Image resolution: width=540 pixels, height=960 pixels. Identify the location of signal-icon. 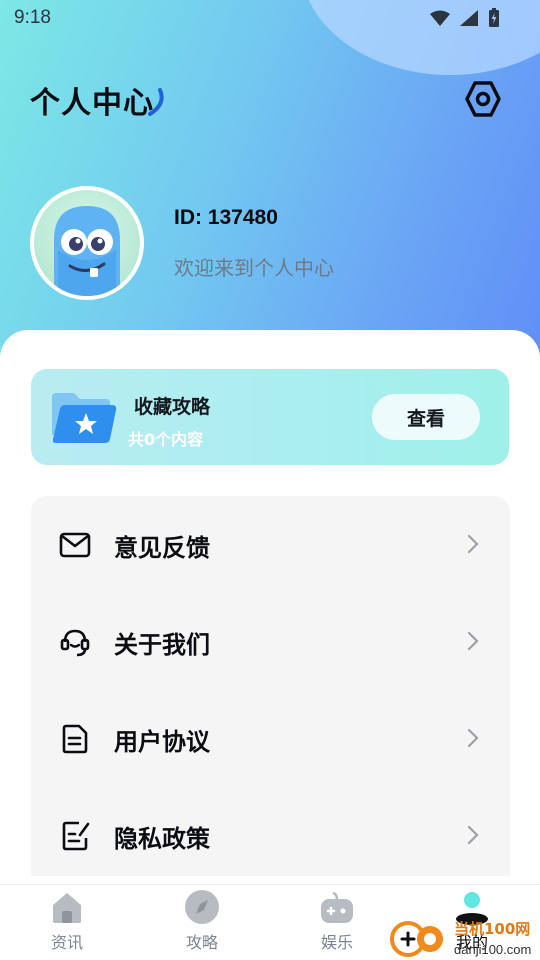
(469, 20).